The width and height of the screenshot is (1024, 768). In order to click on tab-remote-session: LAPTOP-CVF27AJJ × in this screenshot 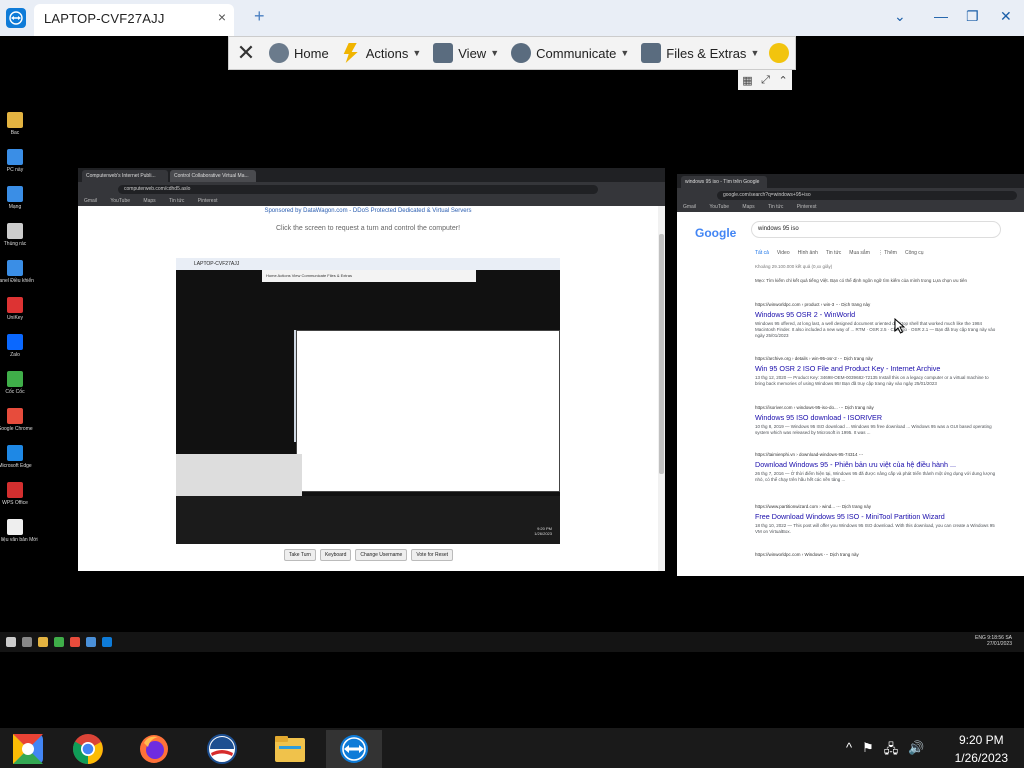, I will do `click(134, 20)`.